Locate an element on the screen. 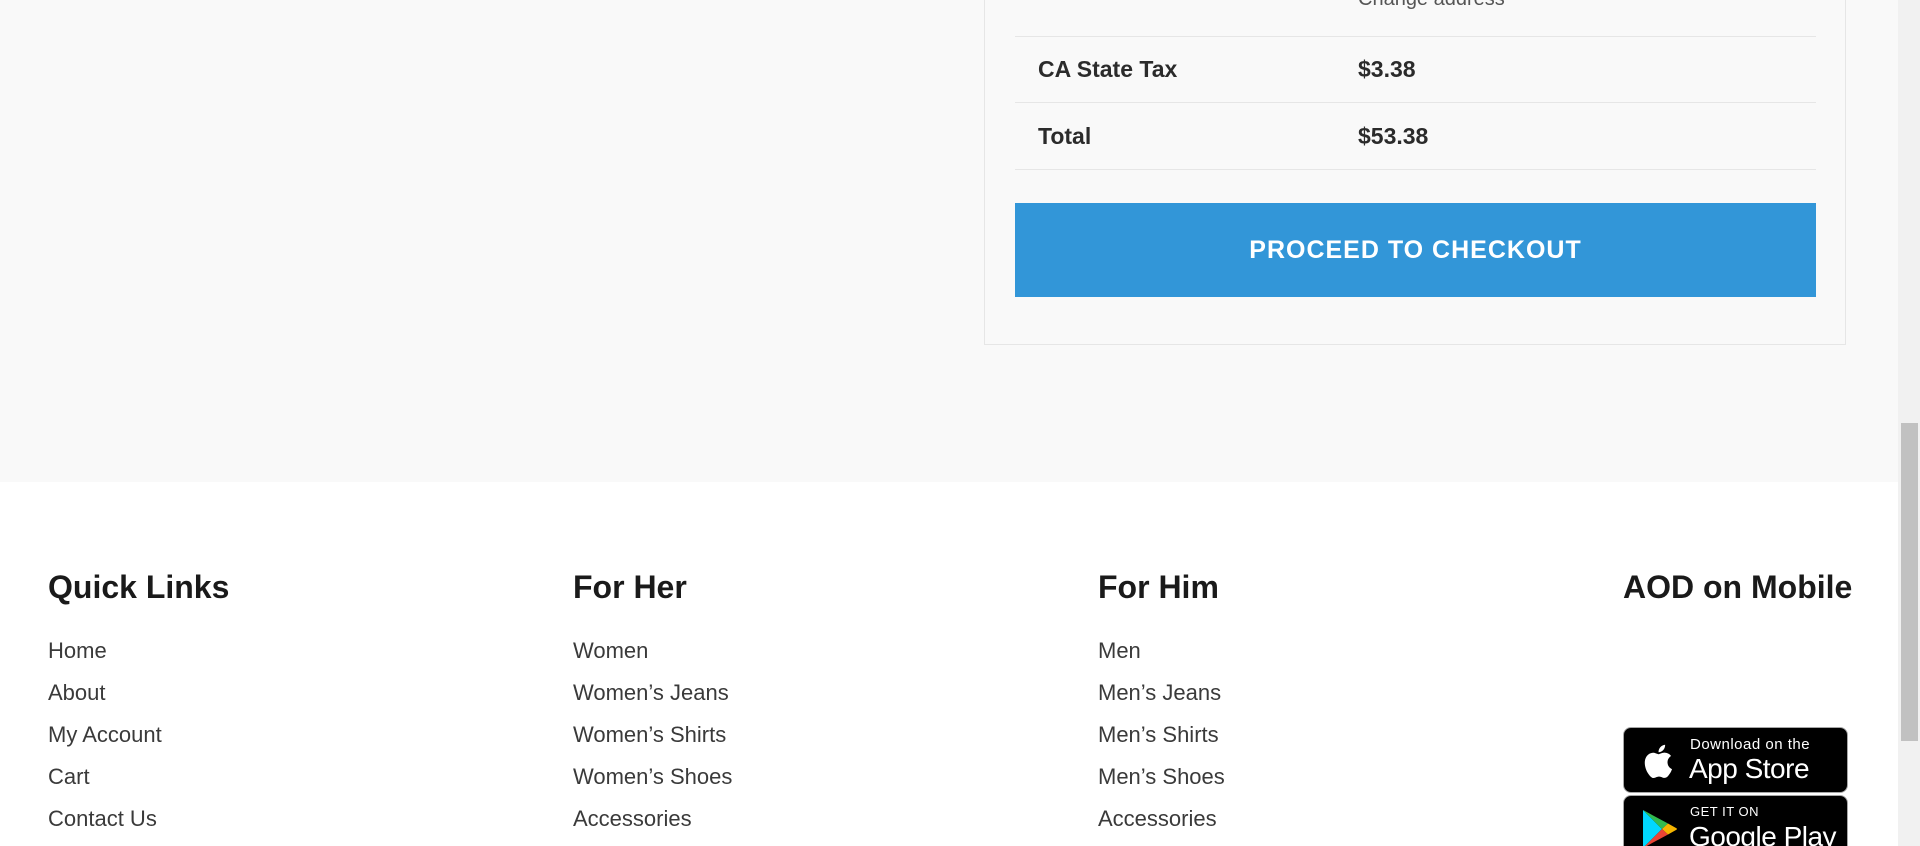 This screenshot has height=846, width=1920. apple-icon is located at coordinates (1658, 761).